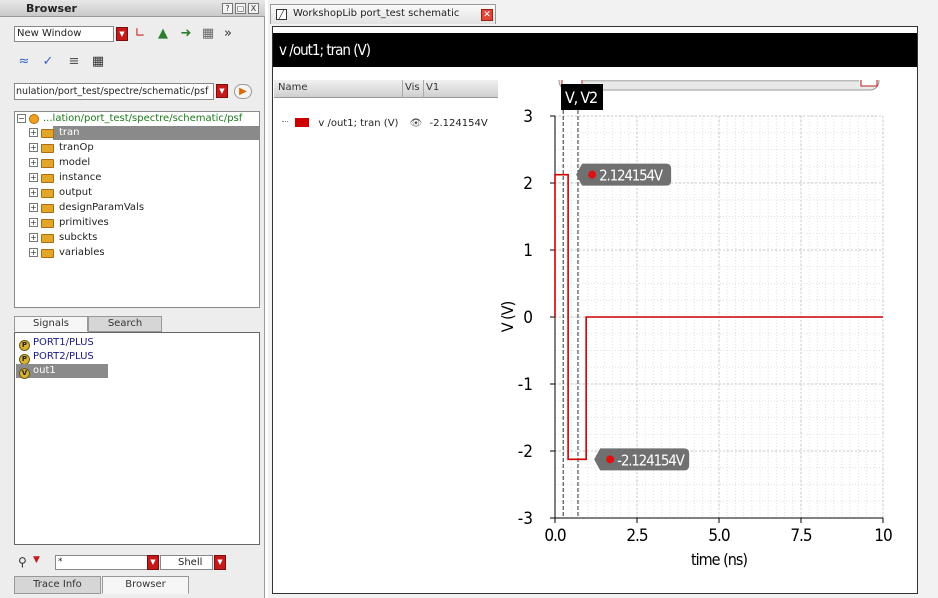  Describe the element at coordinates (253, 8) in the screenshot. I see `close-button: X` at that location.